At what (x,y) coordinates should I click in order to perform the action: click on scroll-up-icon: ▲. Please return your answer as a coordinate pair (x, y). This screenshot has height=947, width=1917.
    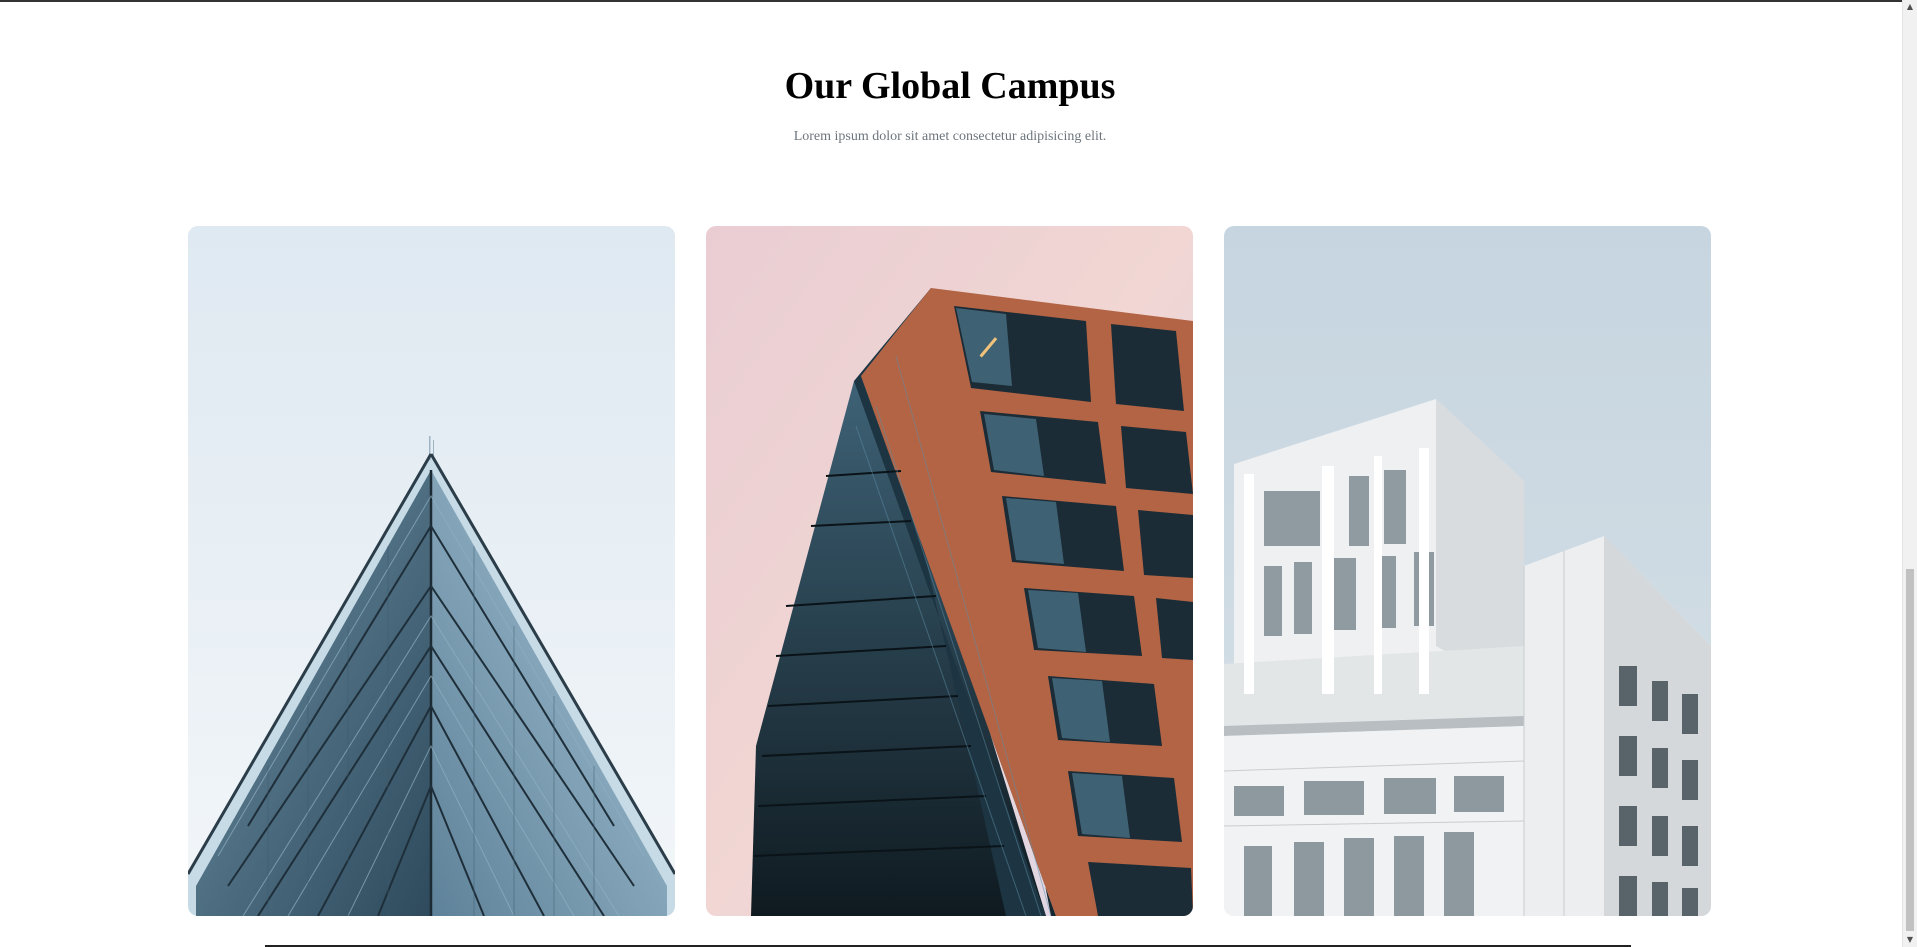
    Looking at the image, I should click on (1910, 7).